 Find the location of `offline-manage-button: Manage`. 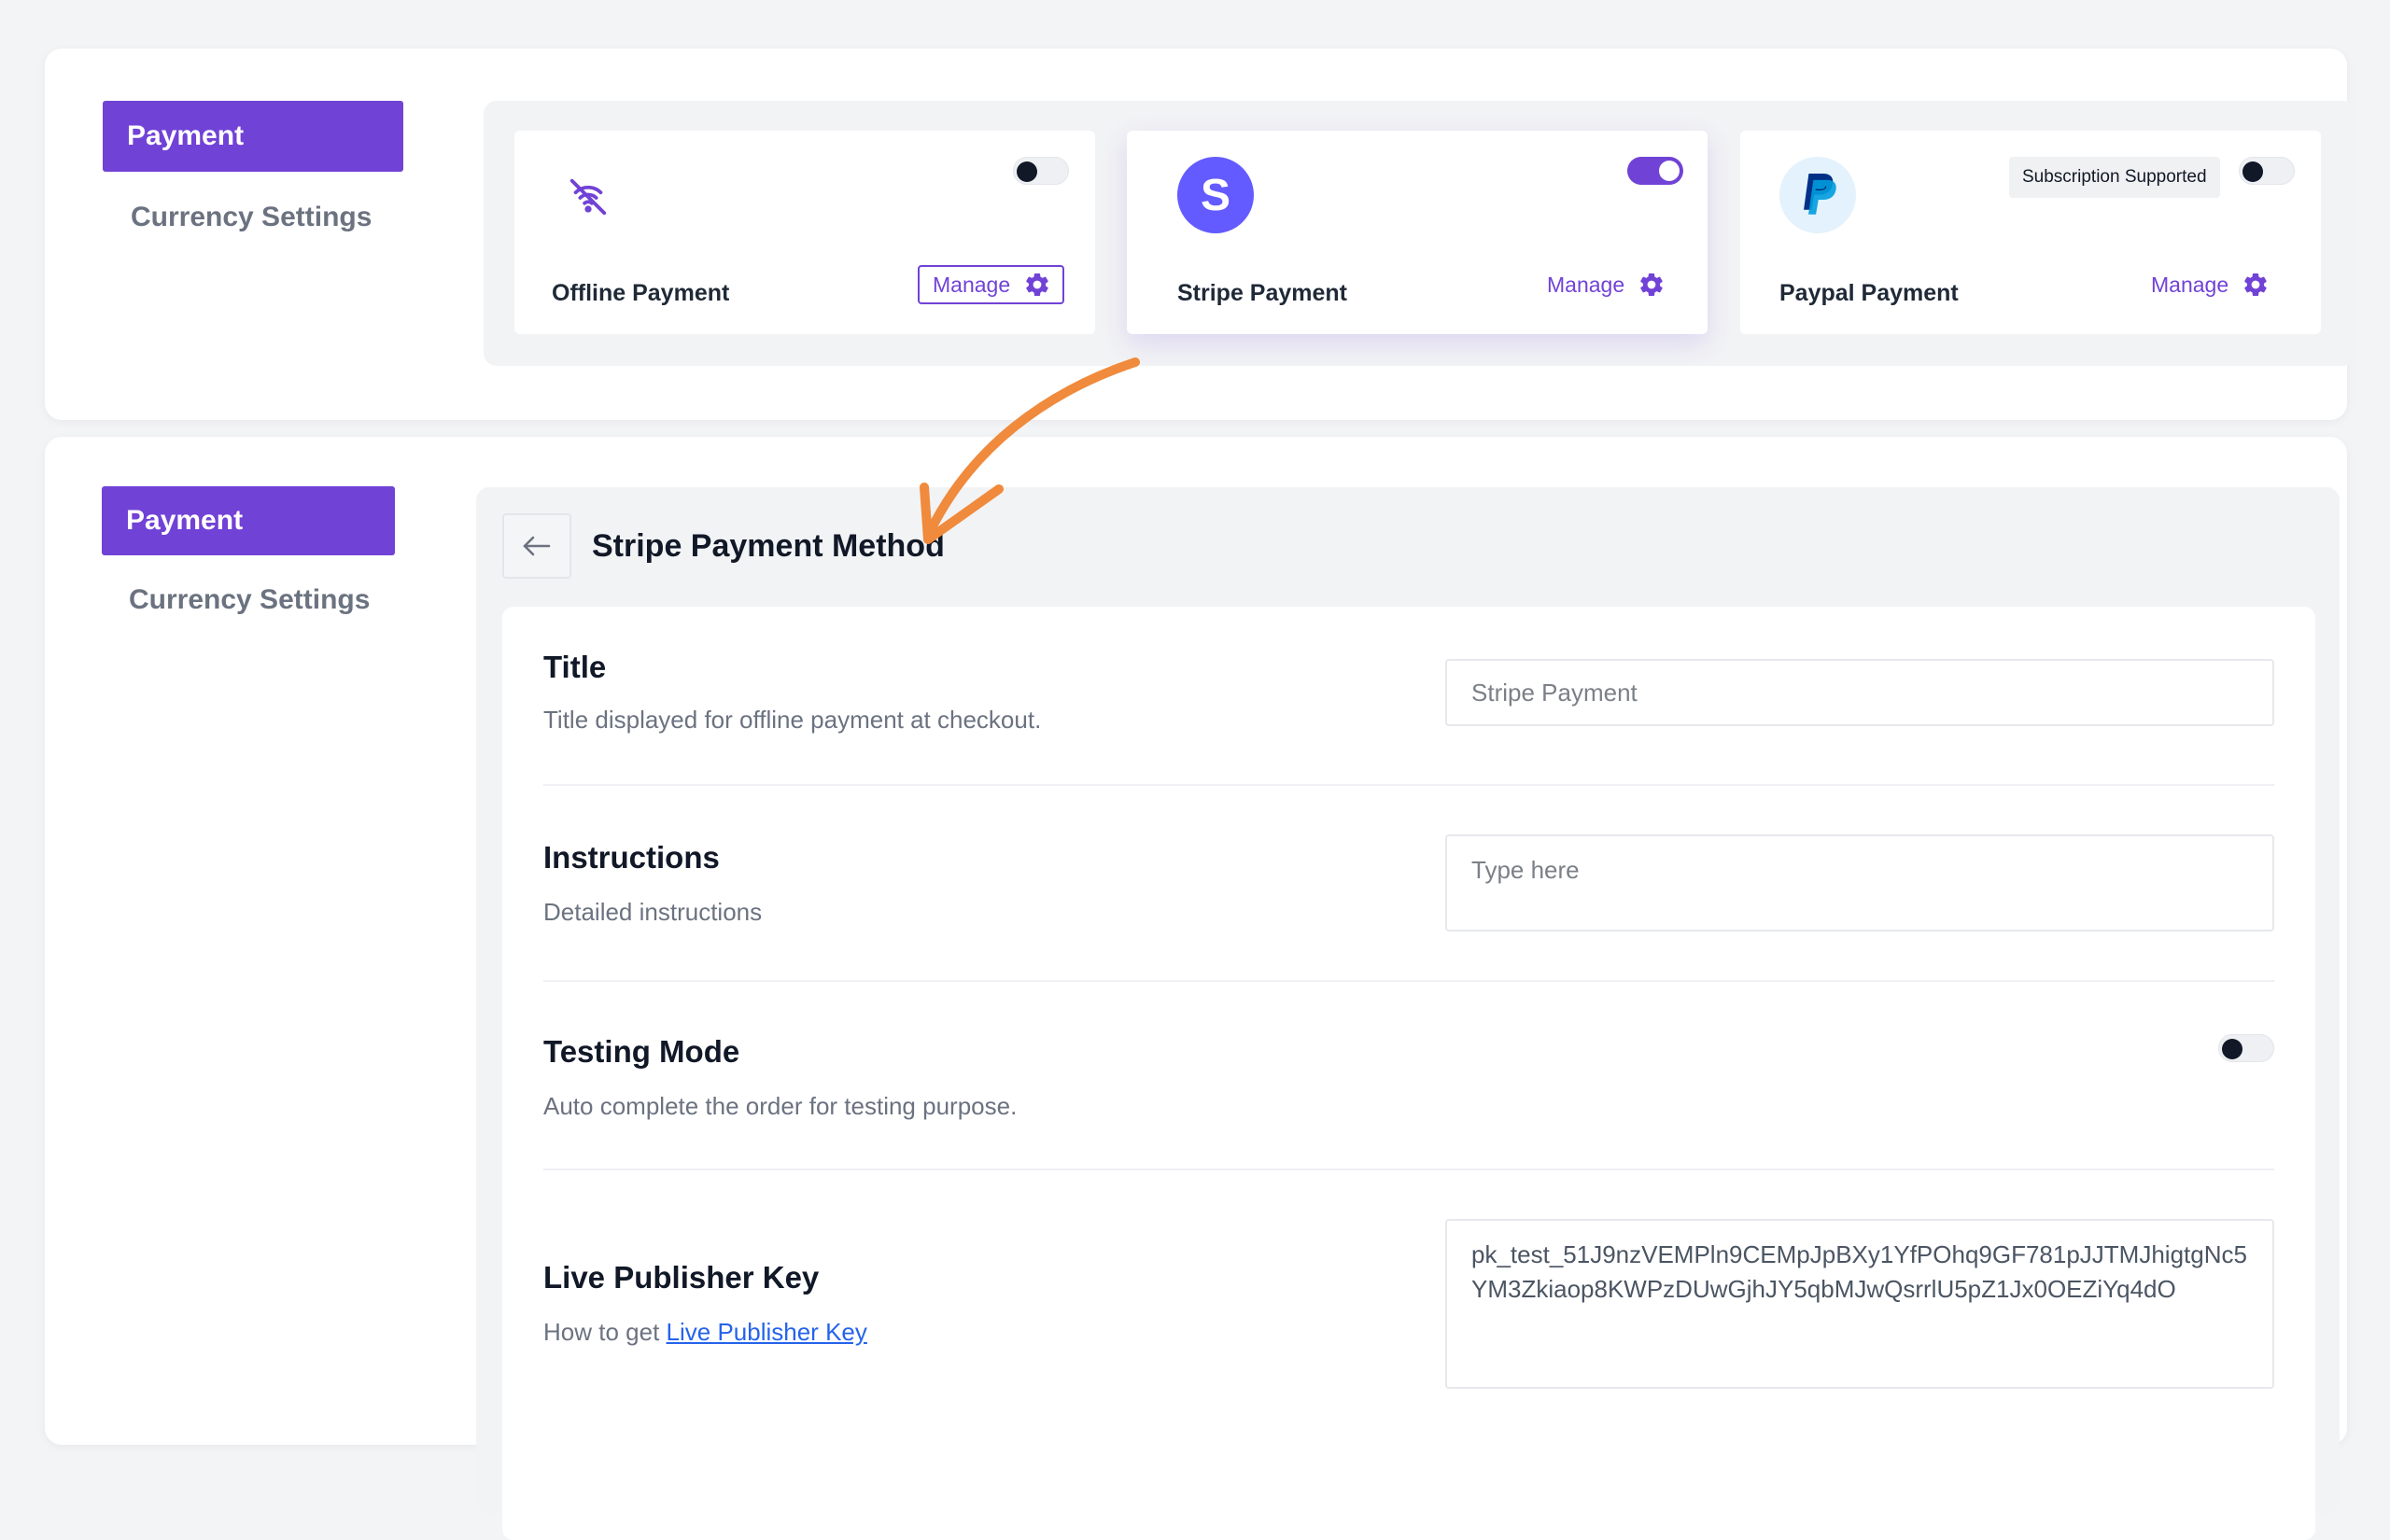

offline-manage-button: Manage is located at coordinates (991, 284).